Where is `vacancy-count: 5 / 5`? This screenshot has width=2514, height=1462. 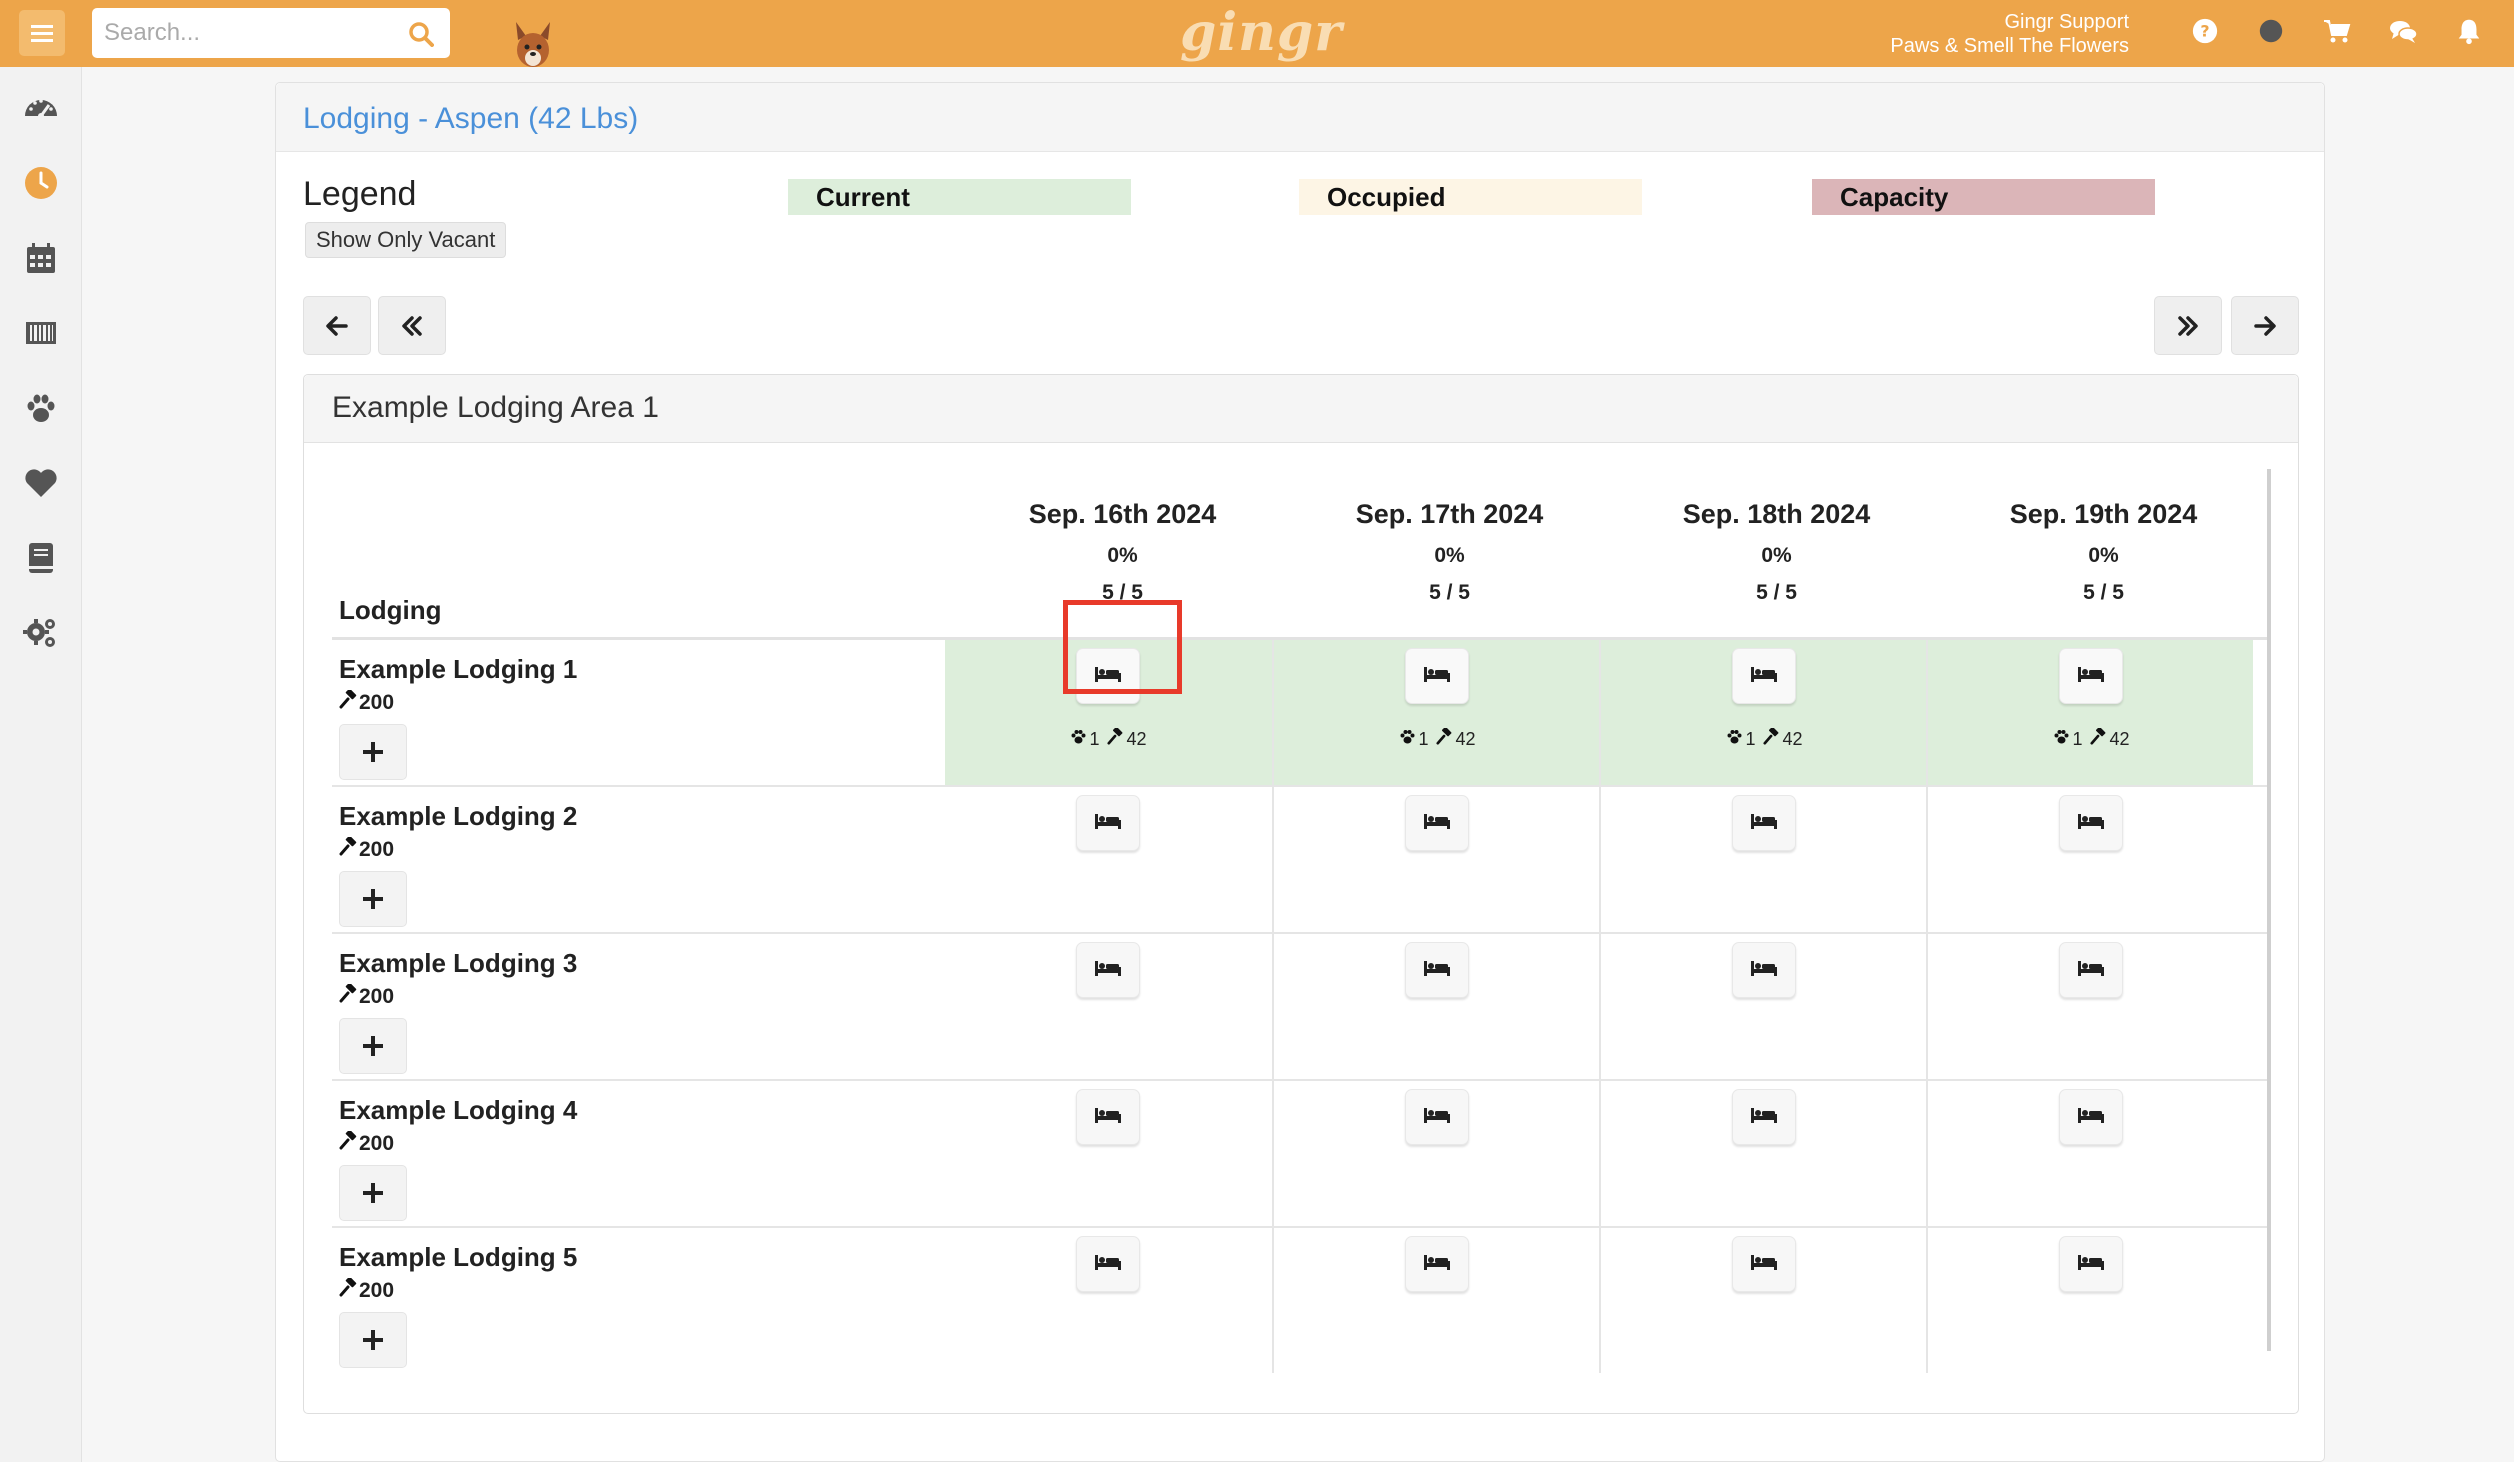 vacancy-count: 5 / 5 is located at coordinates (2103, 592).